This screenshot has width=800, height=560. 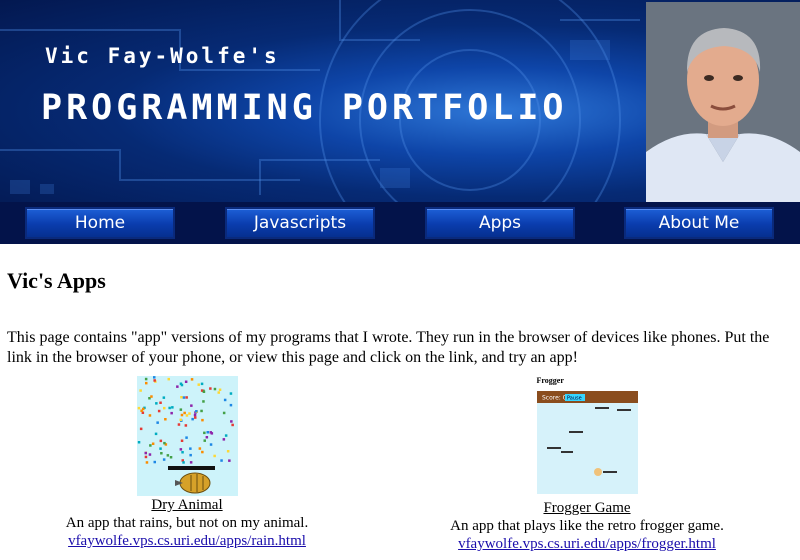 What do you see at coordinates (100, 223) in the screenshot?
I see `nav-home-button: Home` at bounding box center [100, 223].